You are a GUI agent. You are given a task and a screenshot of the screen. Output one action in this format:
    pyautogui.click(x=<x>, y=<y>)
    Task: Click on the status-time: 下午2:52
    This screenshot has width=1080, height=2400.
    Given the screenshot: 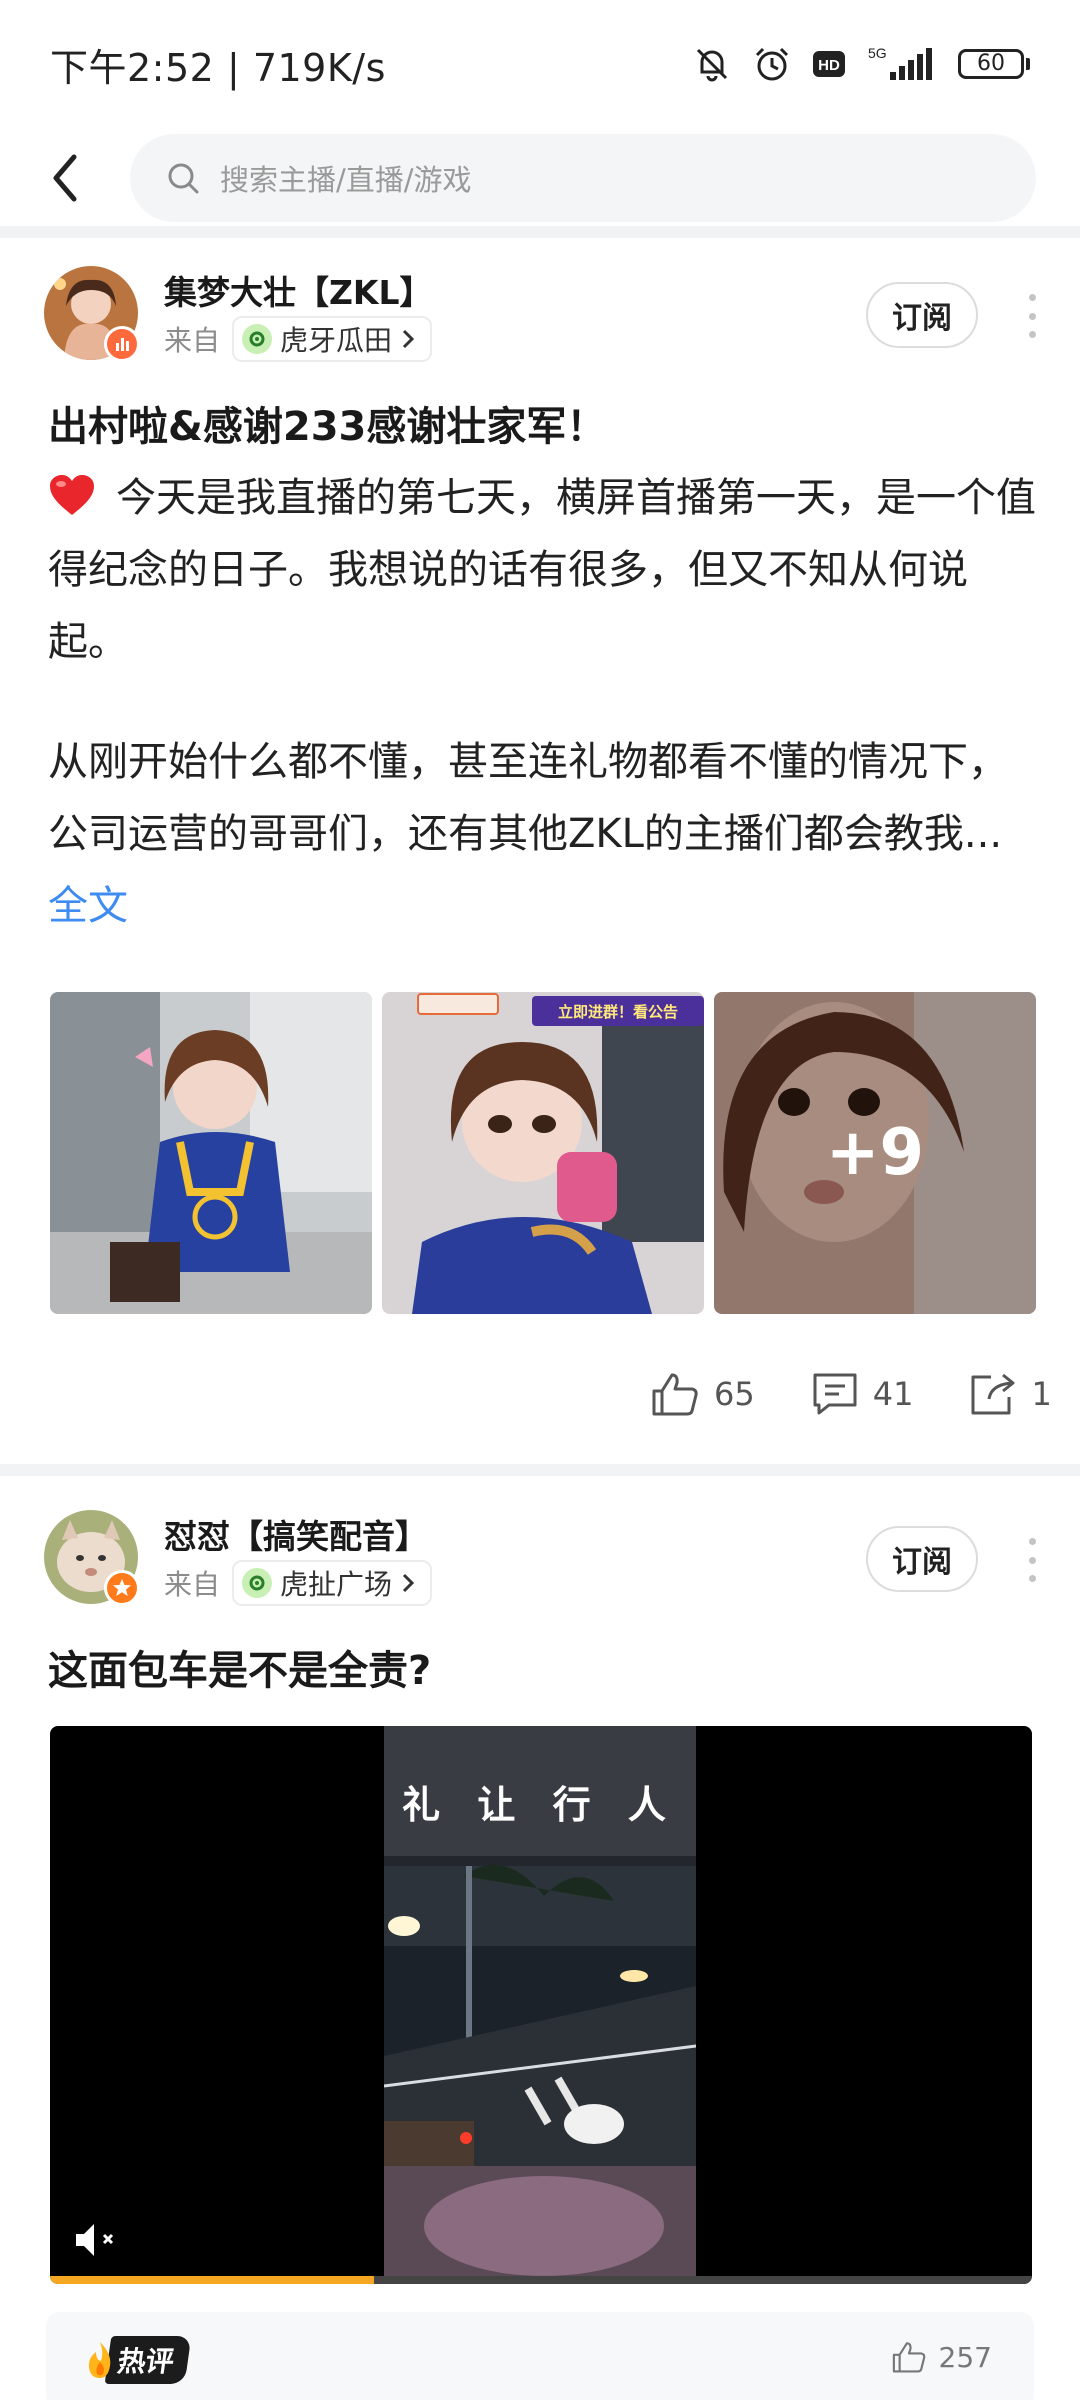 What is the action you would take?
    pyautogui.click(x=132, y=67)
    